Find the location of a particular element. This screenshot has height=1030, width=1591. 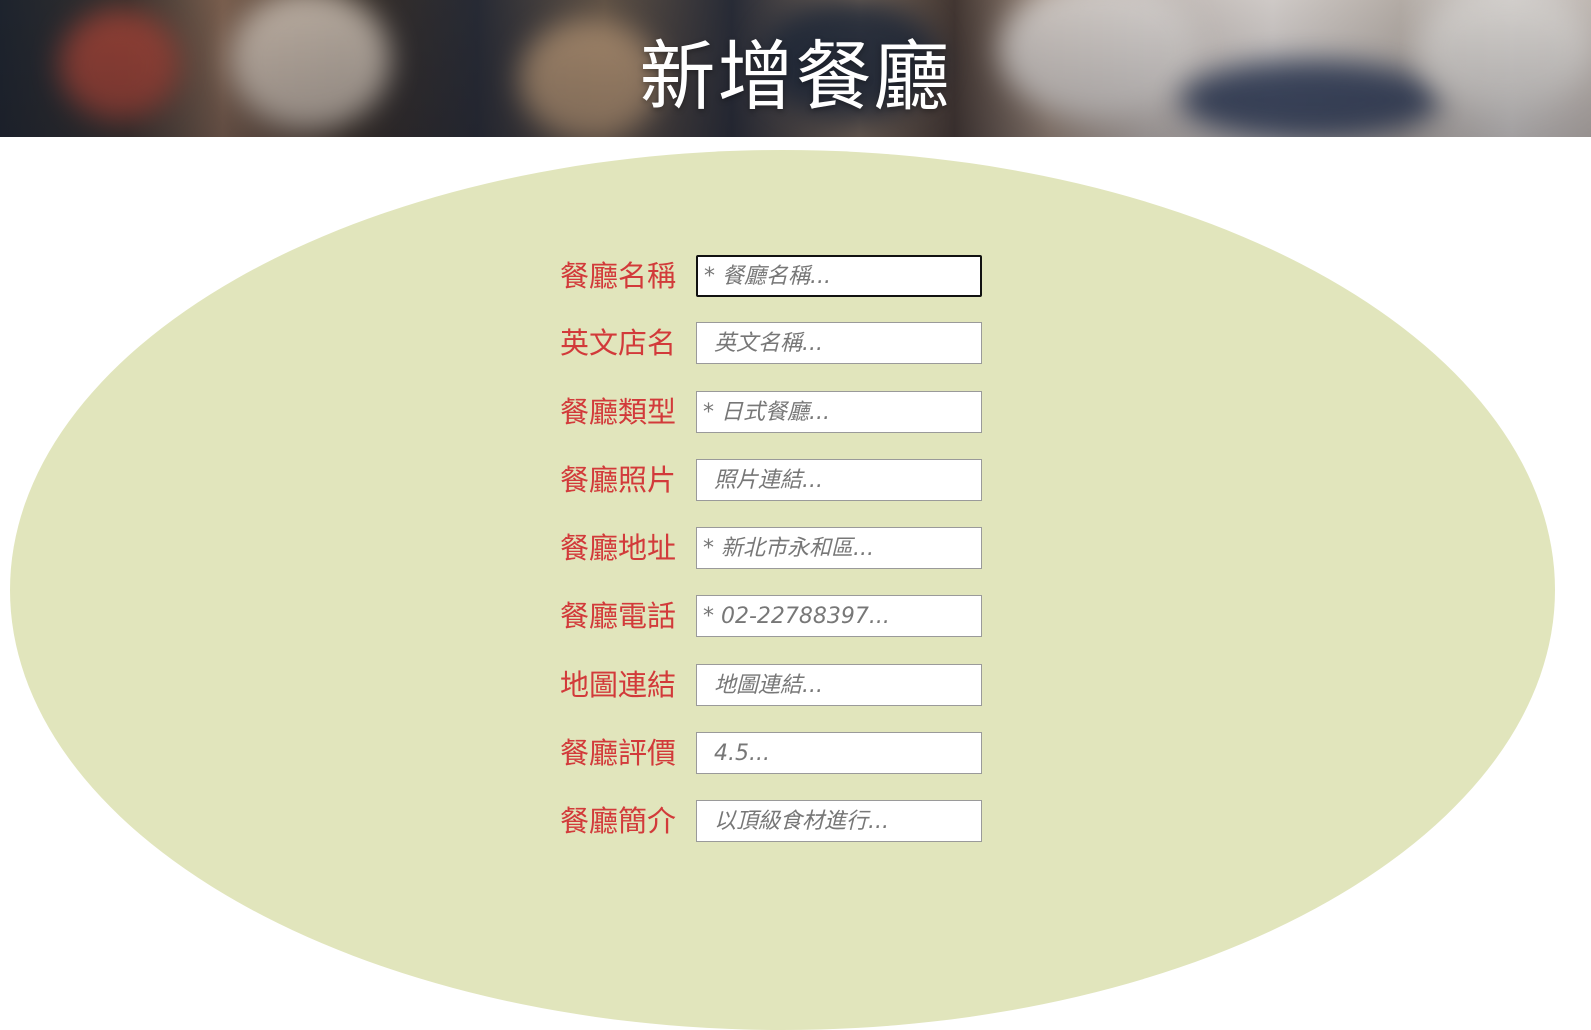

phone-input is located at coordinates (839, 616).